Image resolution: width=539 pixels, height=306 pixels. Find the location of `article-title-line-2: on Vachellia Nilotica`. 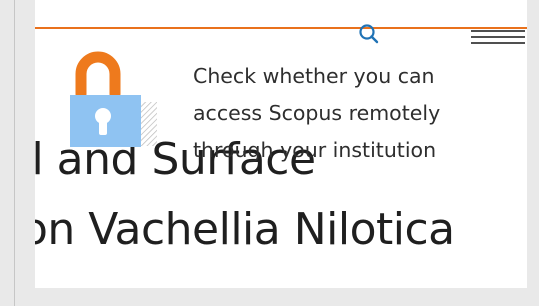

article-title-line-2: on Vachellia Nilotica is located at coordinates (245, 229).